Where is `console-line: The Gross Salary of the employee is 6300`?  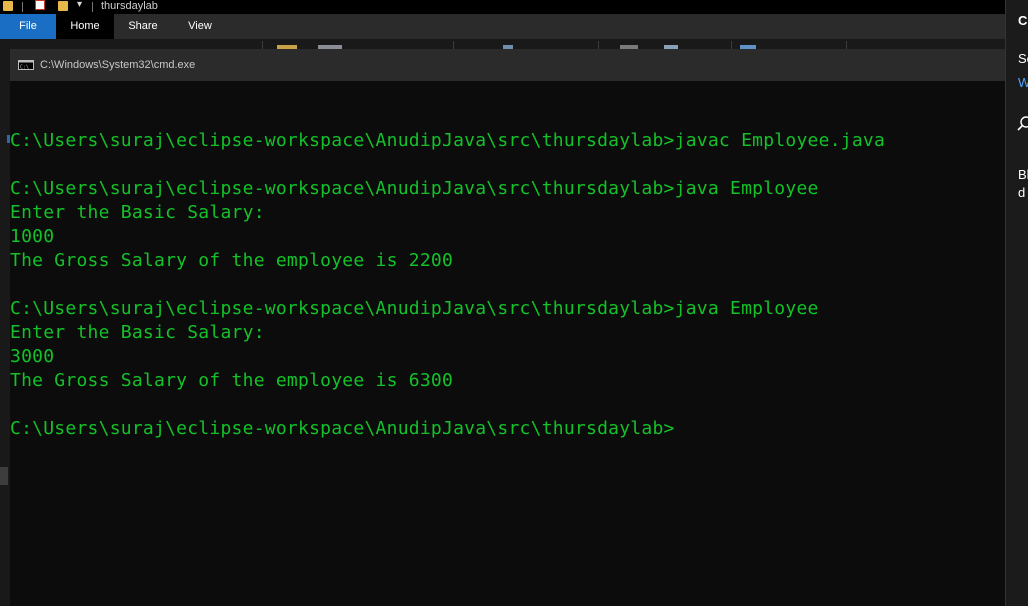
console-line: The Gross Salary of the employee is 6300 is located at coordinates (232, 380).